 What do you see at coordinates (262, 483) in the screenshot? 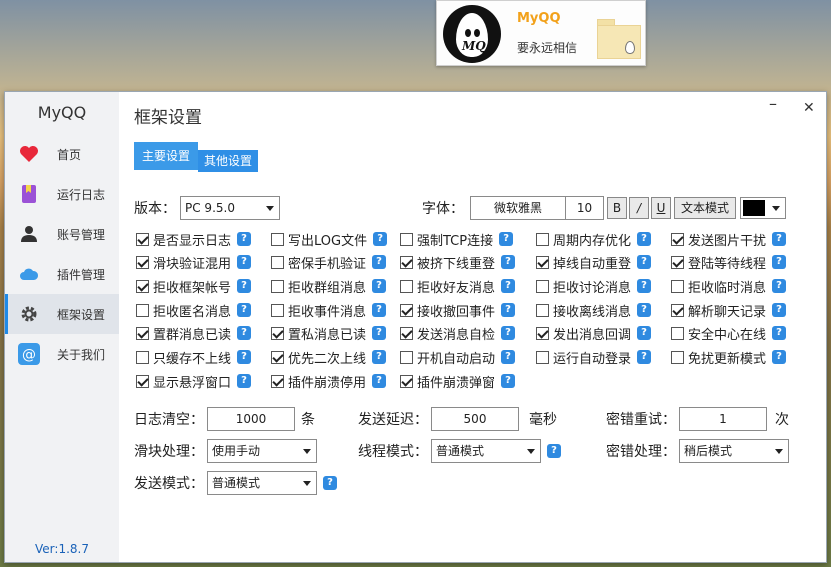
I see `send-mode-select: 普通模式` at bounding box center [262, 483].